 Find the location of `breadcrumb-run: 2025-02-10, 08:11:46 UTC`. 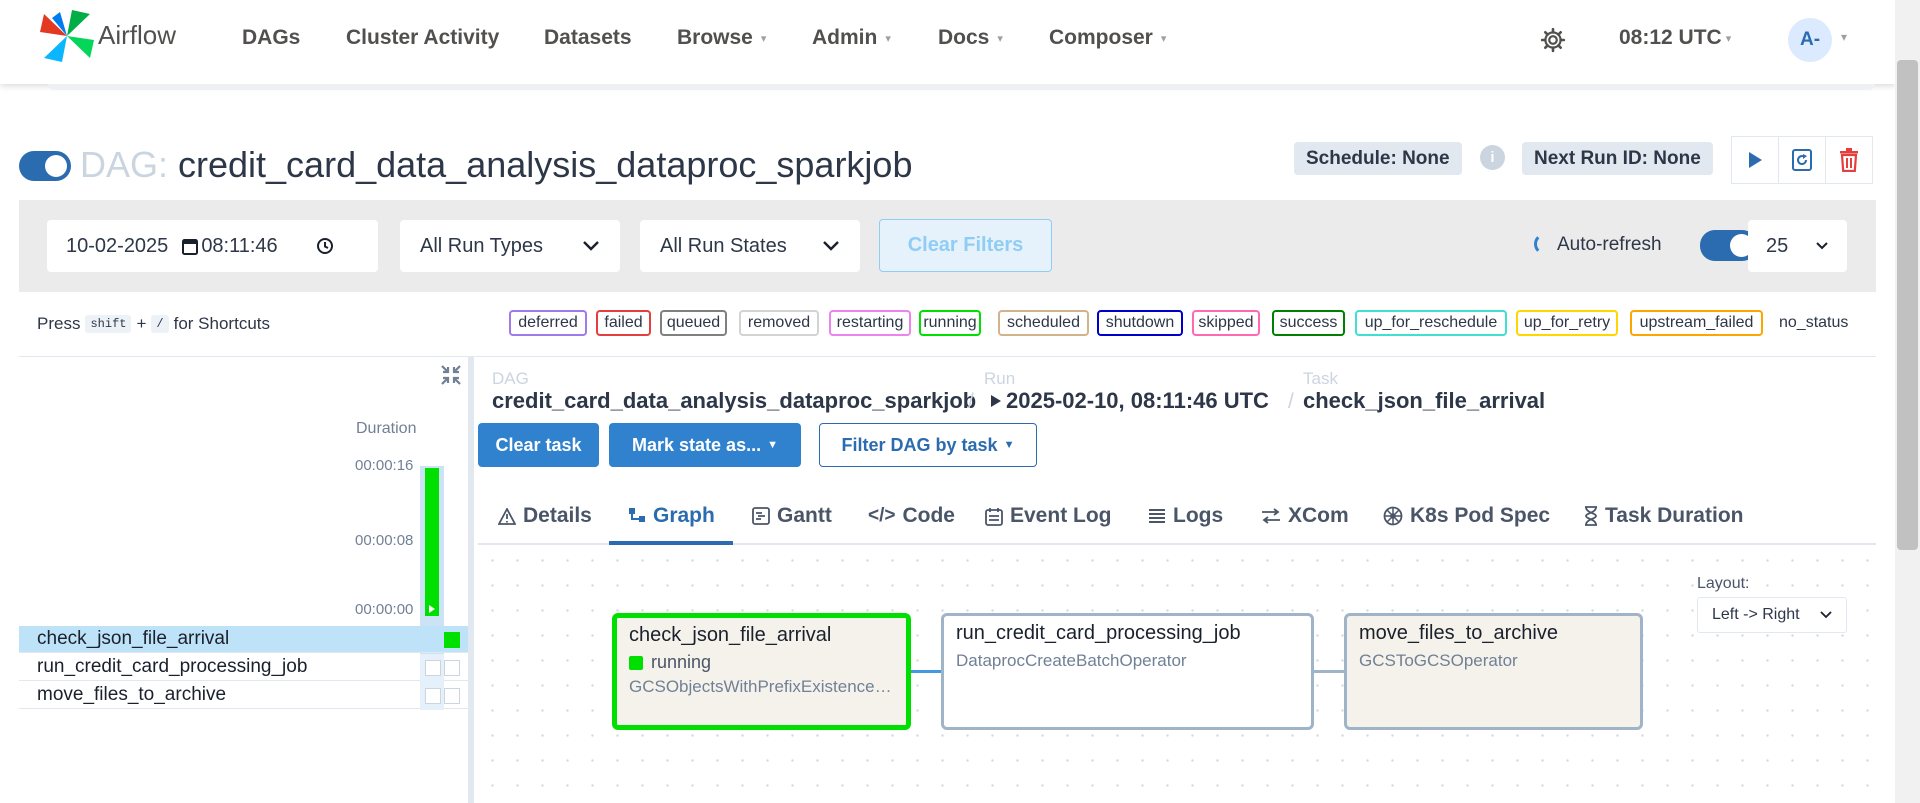

breadcrumb-run: 2025-02-10, 08:11:46 UTC is located at coordinates (1129, 401).